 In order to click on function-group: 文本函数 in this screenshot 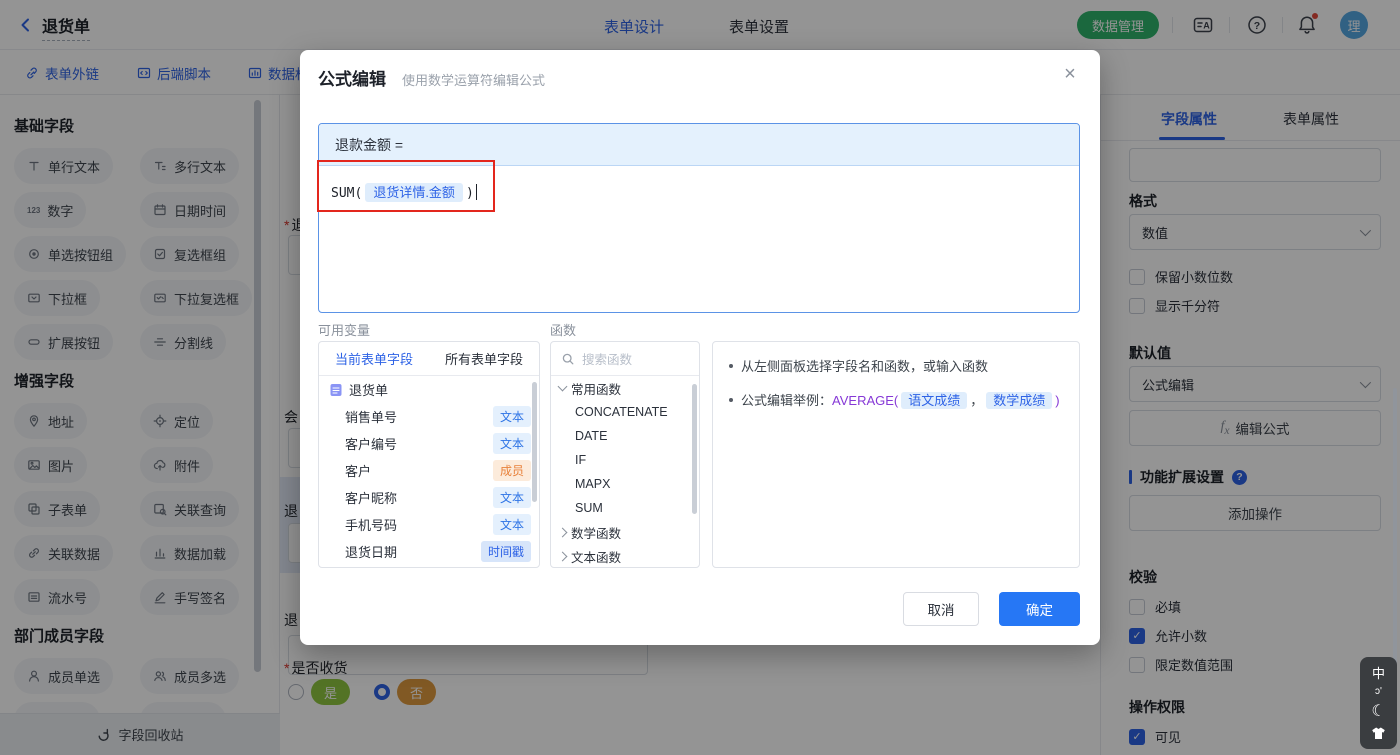, I will do `click(625, 555)`.